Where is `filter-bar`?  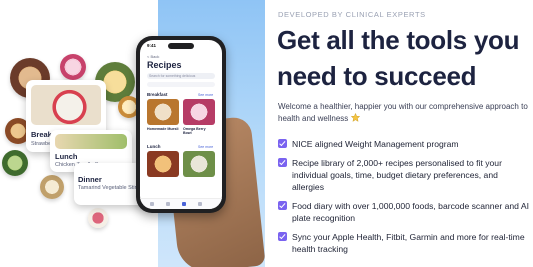 filter-bar is located at coordinates (181, 84).